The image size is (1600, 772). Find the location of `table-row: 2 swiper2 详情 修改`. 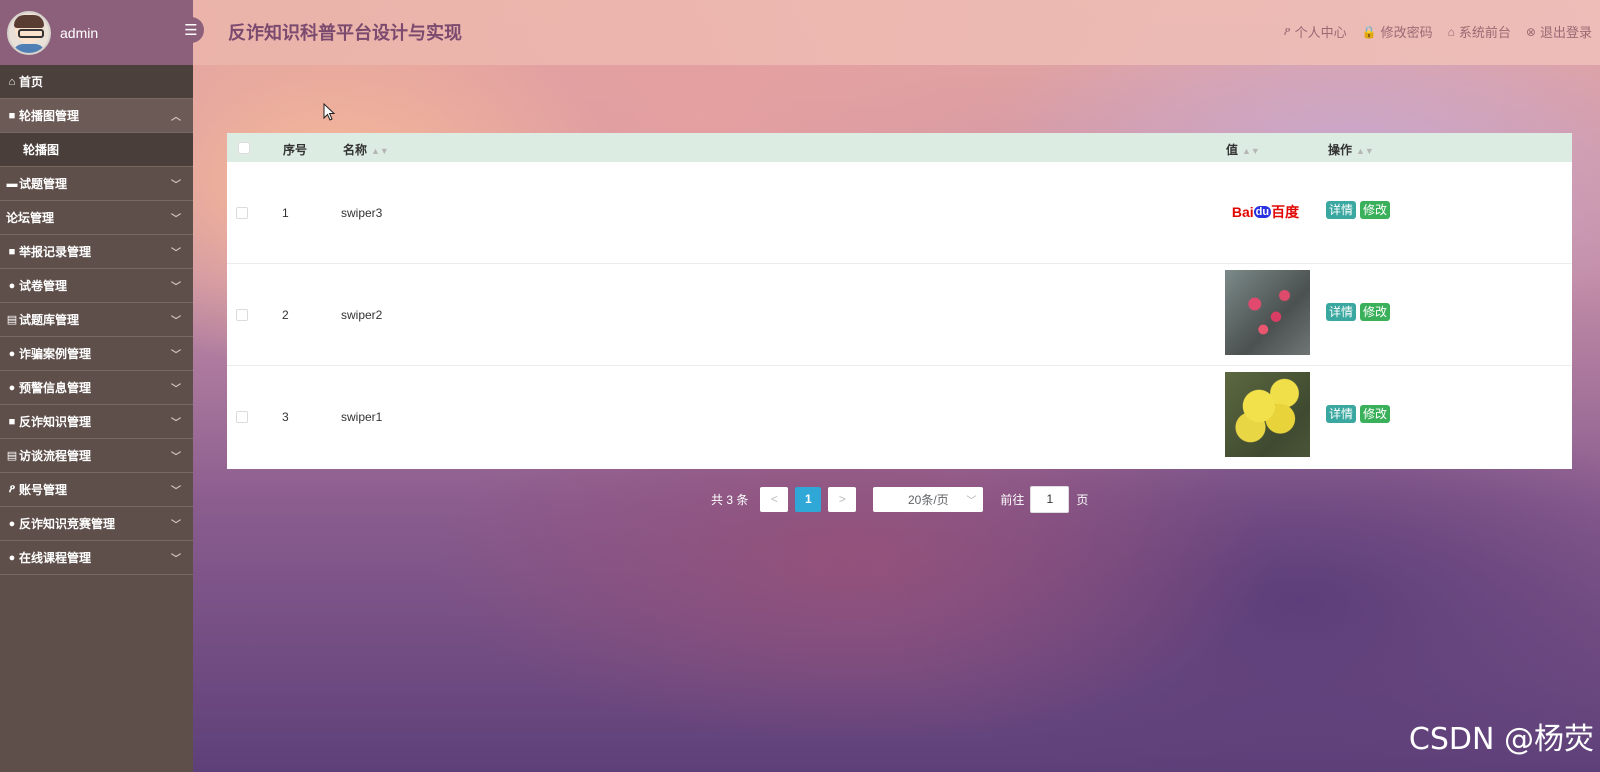

table-row: 2 swiper2 详情 修改 is located at coordinates (899, 315).